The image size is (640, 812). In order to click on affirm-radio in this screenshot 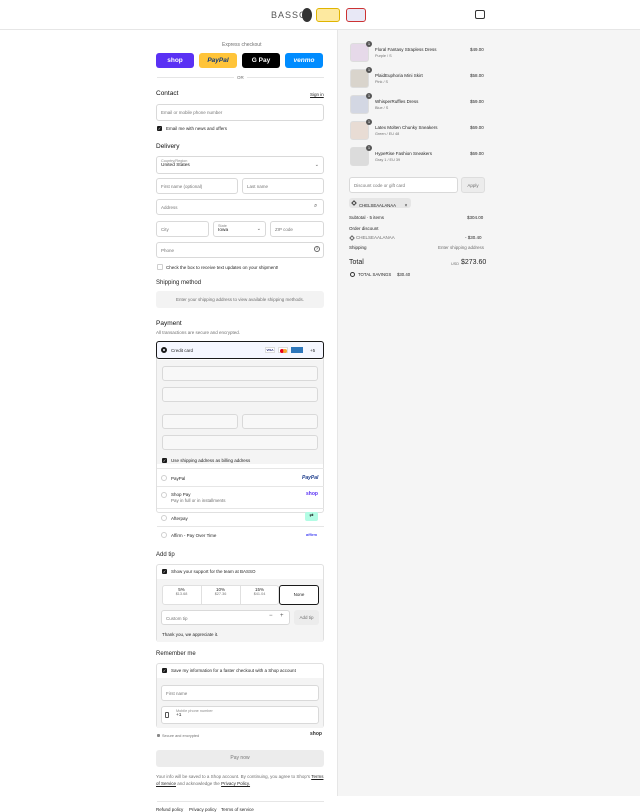, I will do `click(164, 535)`.